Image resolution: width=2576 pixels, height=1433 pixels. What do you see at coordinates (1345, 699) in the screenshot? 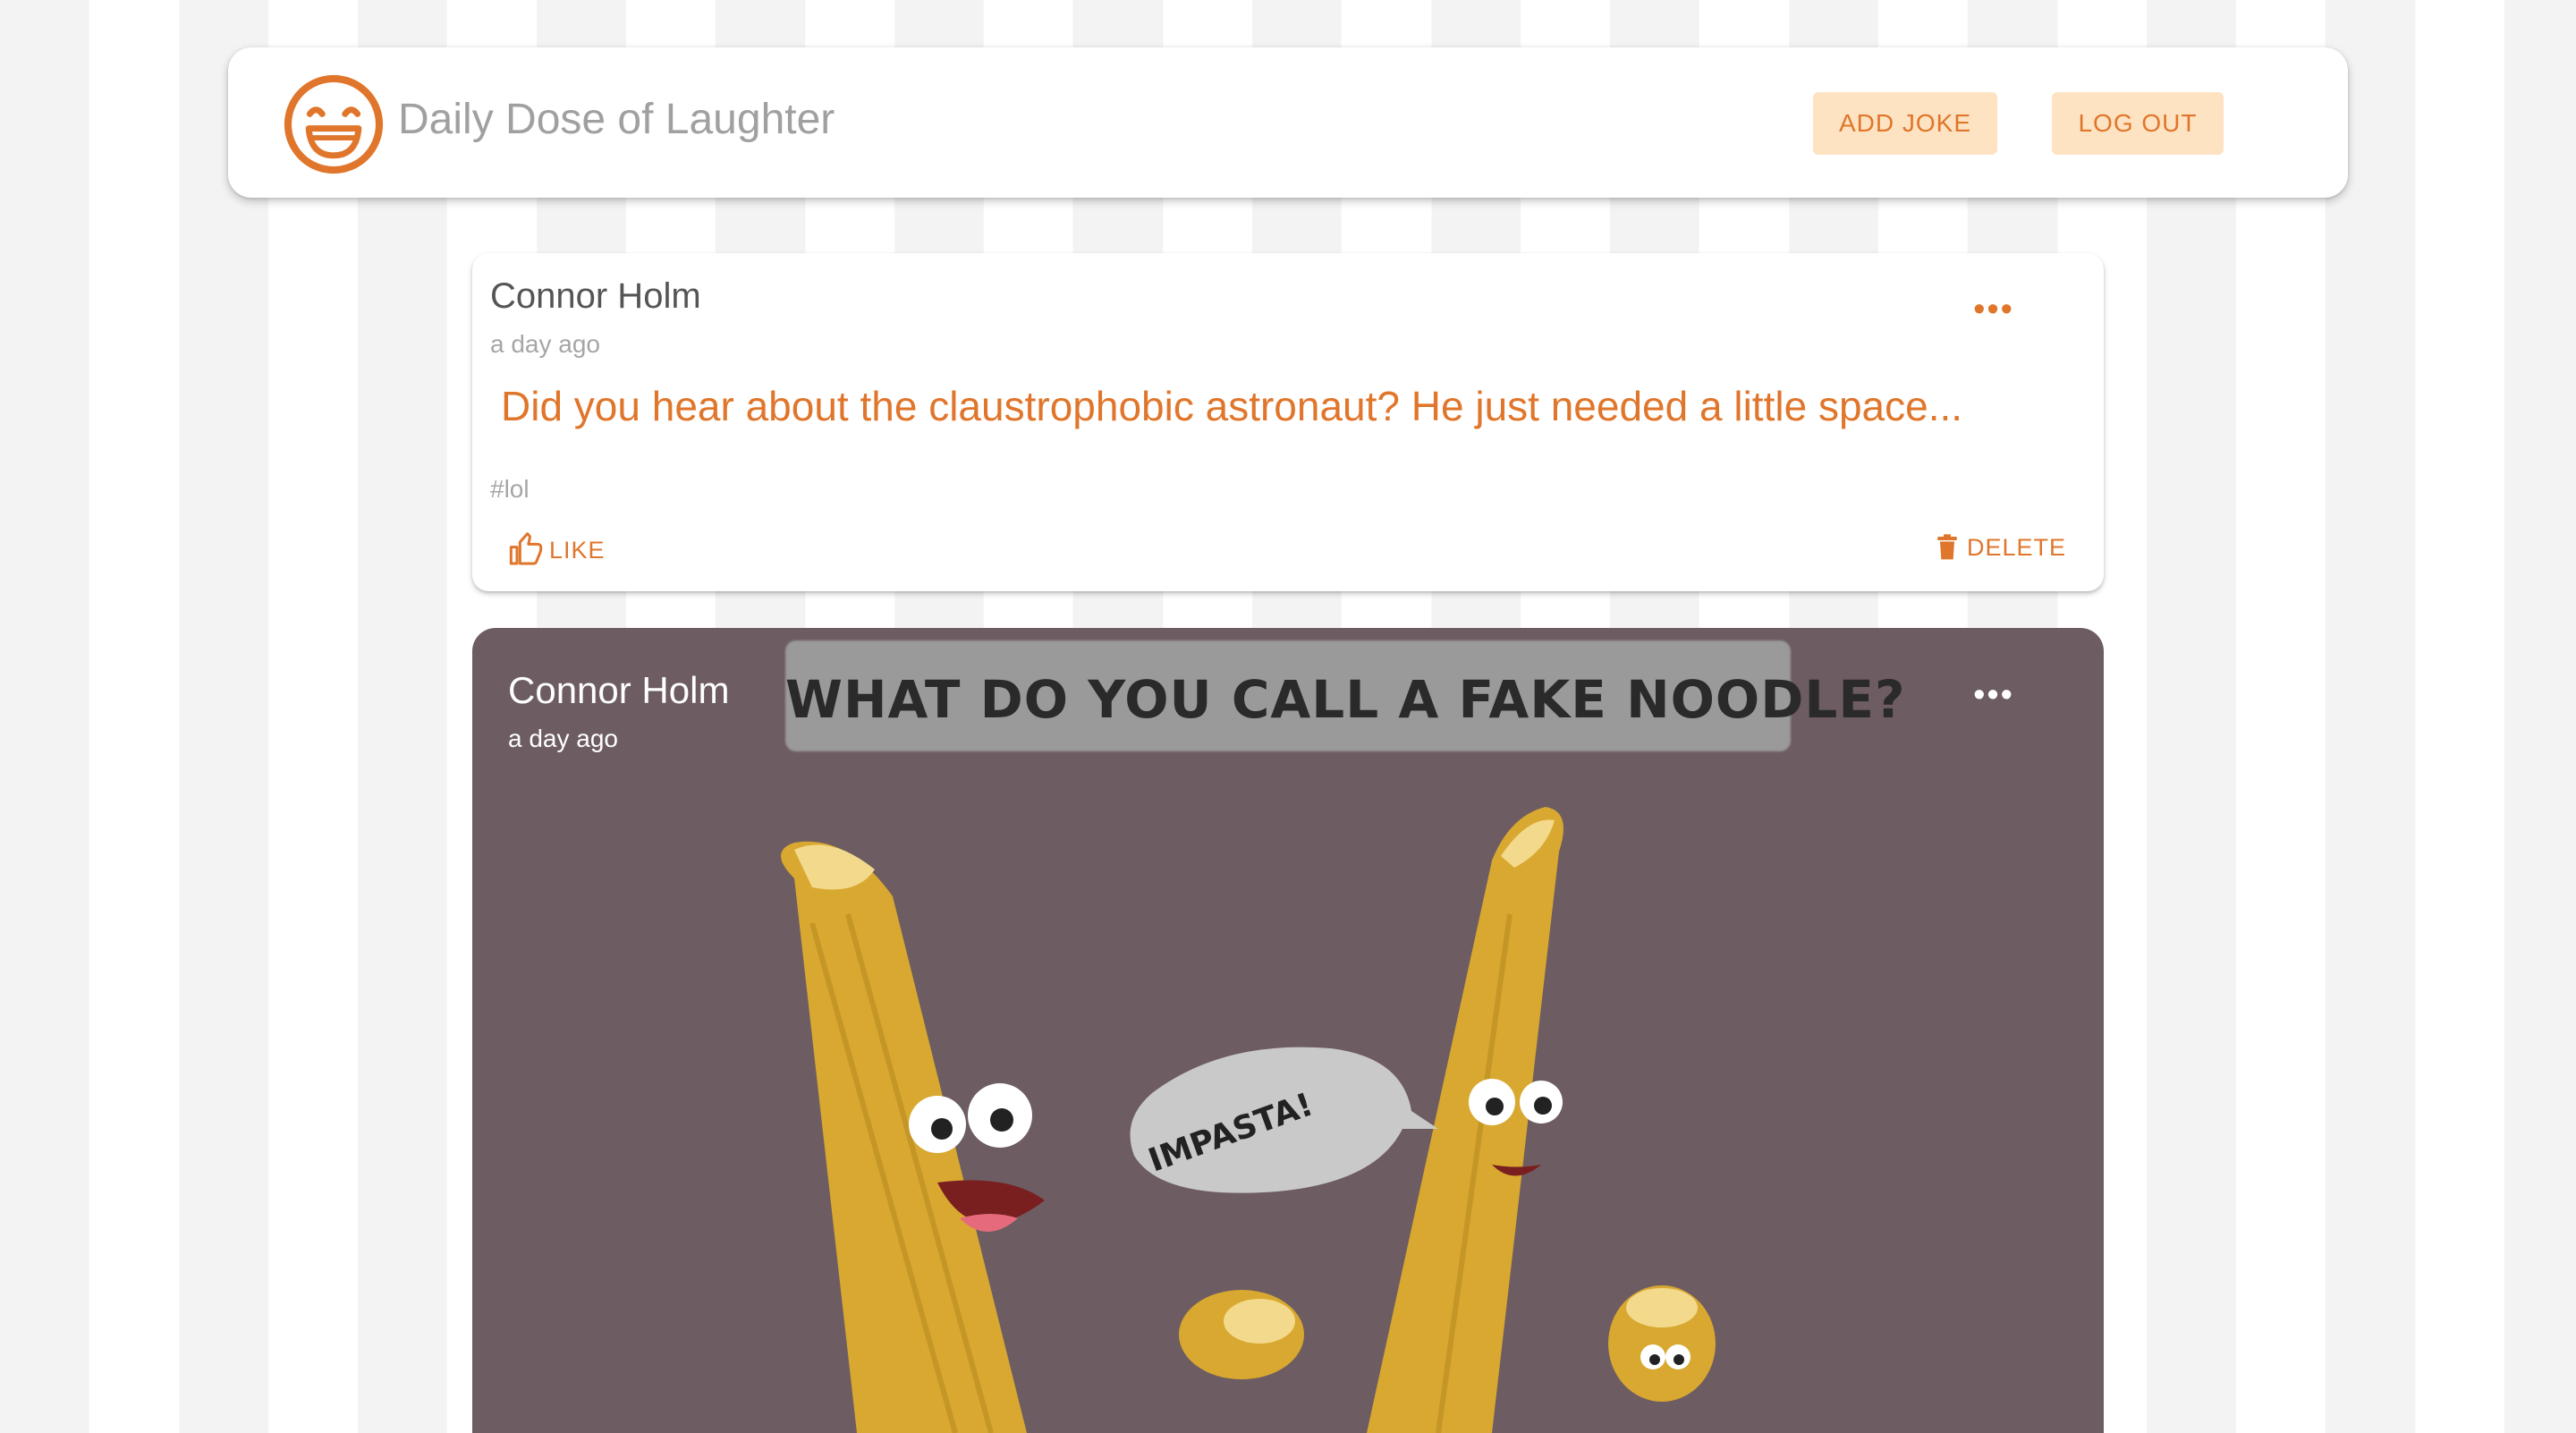
I see `meme-caption: WHAT DO YOU CALL A FAKE NOODLE?` at bounding box center [1345, 699].